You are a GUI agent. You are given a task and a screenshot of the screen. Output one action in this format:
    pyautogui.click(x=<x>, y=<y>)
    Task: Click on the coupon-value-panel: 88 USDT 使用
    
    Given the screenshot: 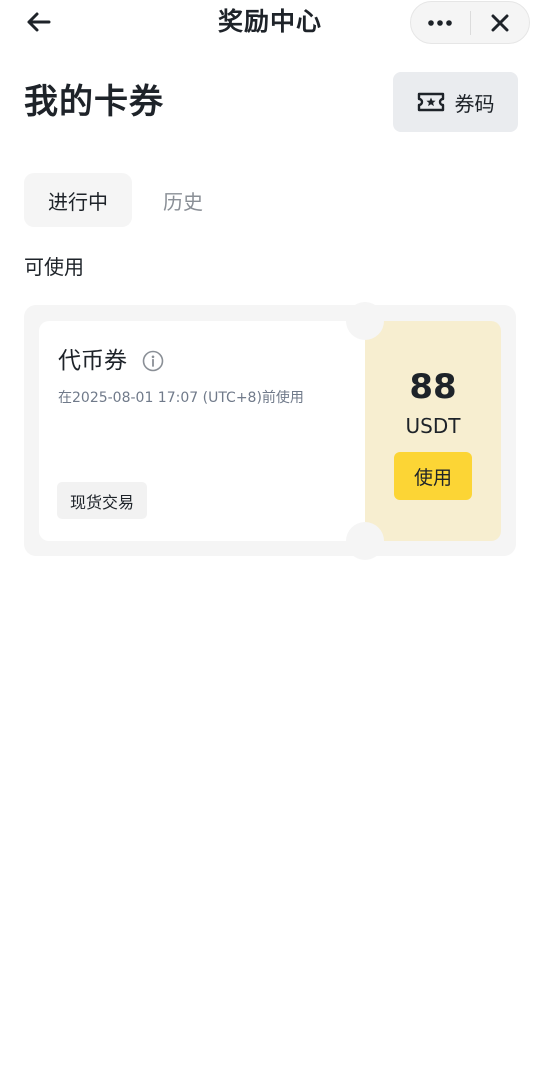 What is the action you would take?
    pyautogui.click(x=433, y=431)
    